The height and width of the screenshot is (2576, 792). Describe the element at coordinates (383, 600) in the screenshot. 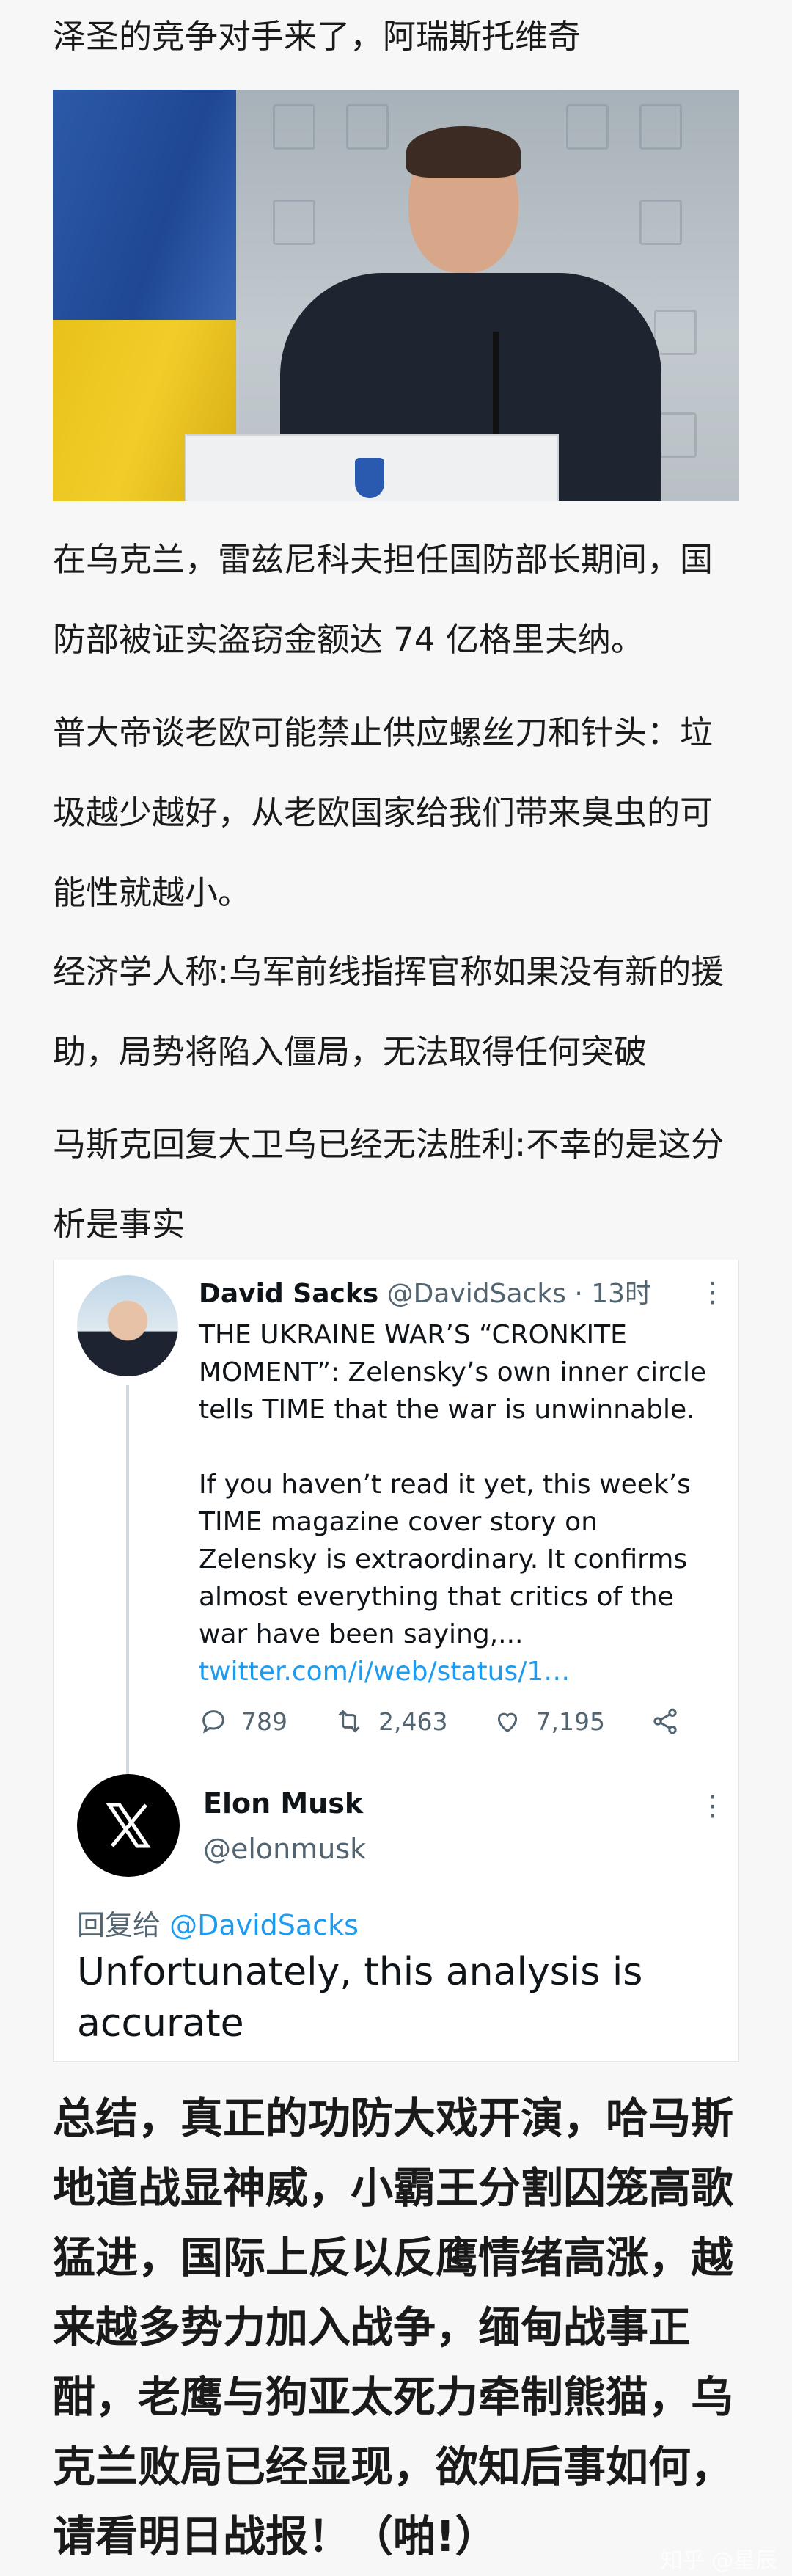

I see `paragraph-1: 在乌克兰，雷兹尼科夫担任国防部长期间，国防部被证实盗窃金额达 74 亿格里夫纳。` at that location.